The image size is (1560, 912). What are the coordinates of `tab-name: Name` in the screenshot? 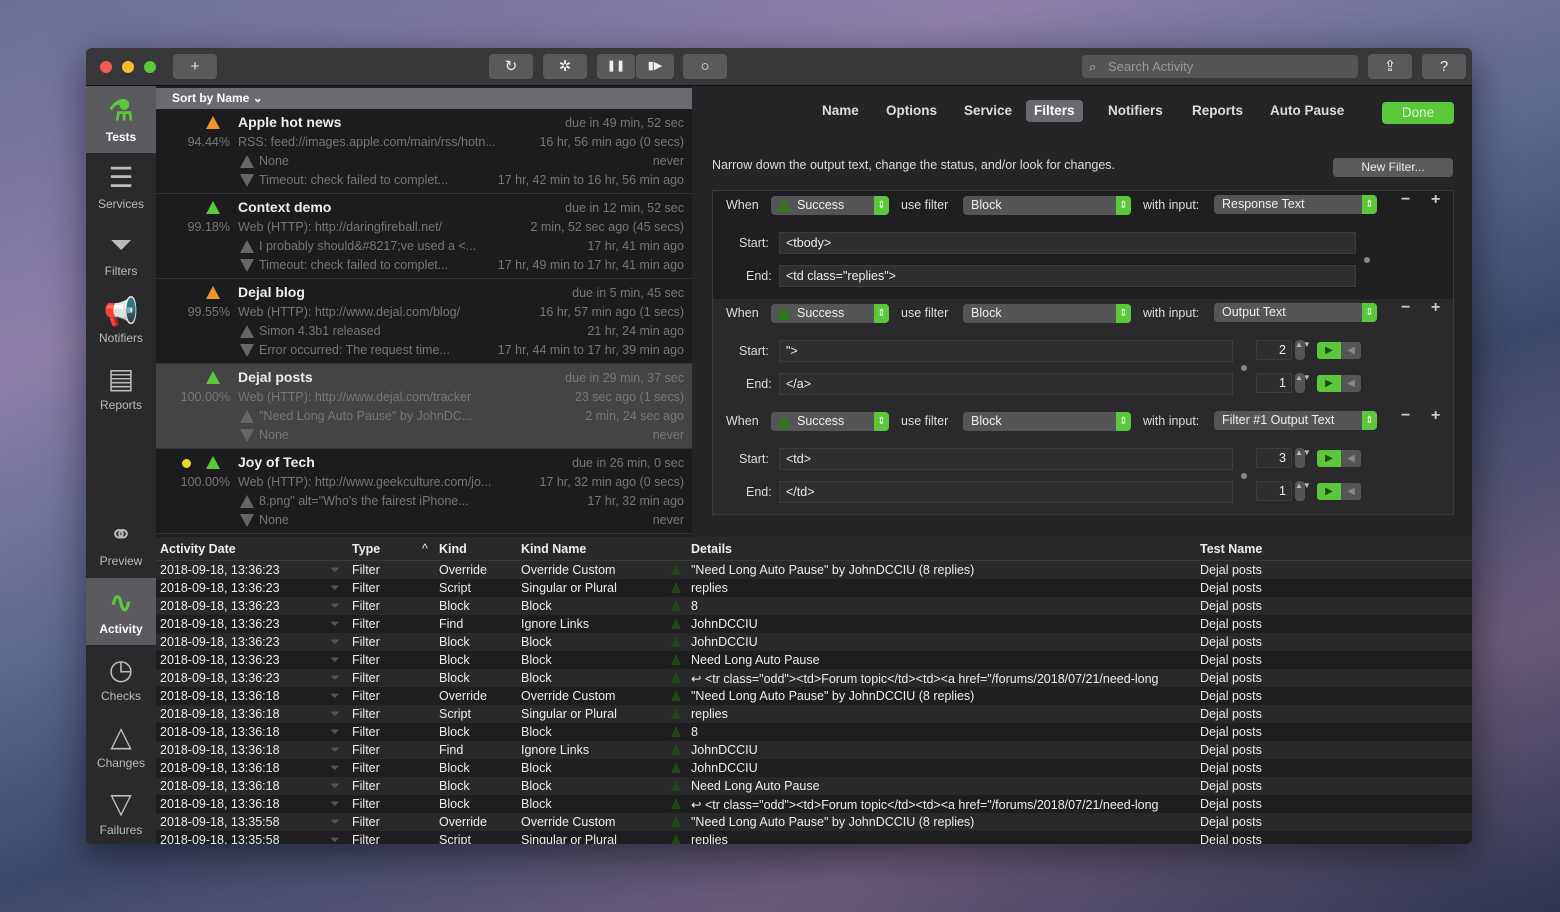 It's located at (840, 111).